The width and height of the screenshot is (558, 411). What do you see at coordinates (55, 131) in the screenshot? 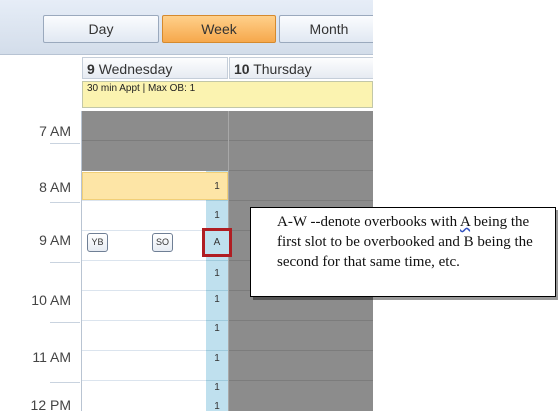
I see `time-label-7am: 7 AM` at bounding box center [55, 131].